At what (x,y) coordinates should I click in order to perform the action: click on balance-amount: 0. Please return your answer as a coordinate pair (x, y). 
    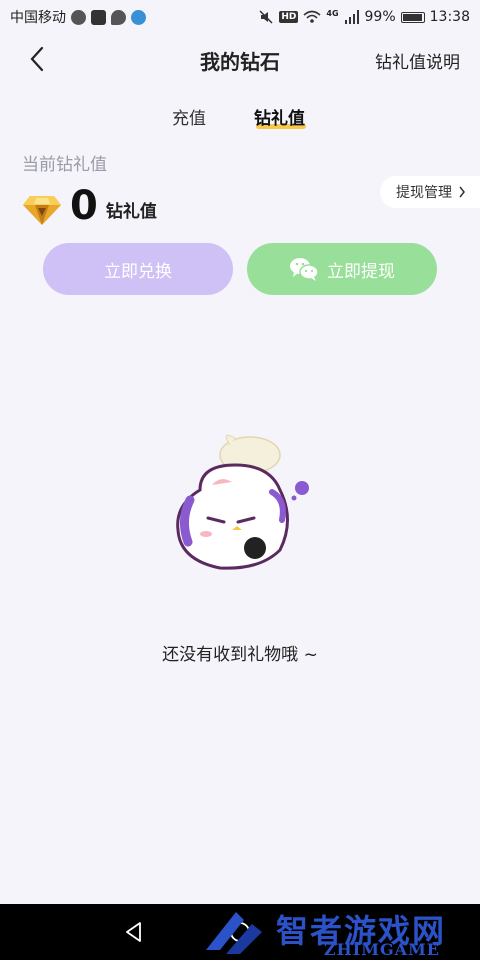
    Looking at the image, I should click on (84, 206).